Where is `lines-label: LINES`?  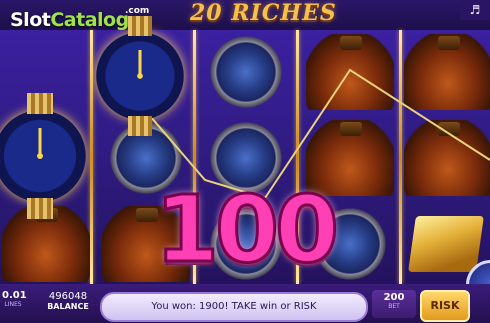
lines-label: LINES is located at coordinates (13, 304).